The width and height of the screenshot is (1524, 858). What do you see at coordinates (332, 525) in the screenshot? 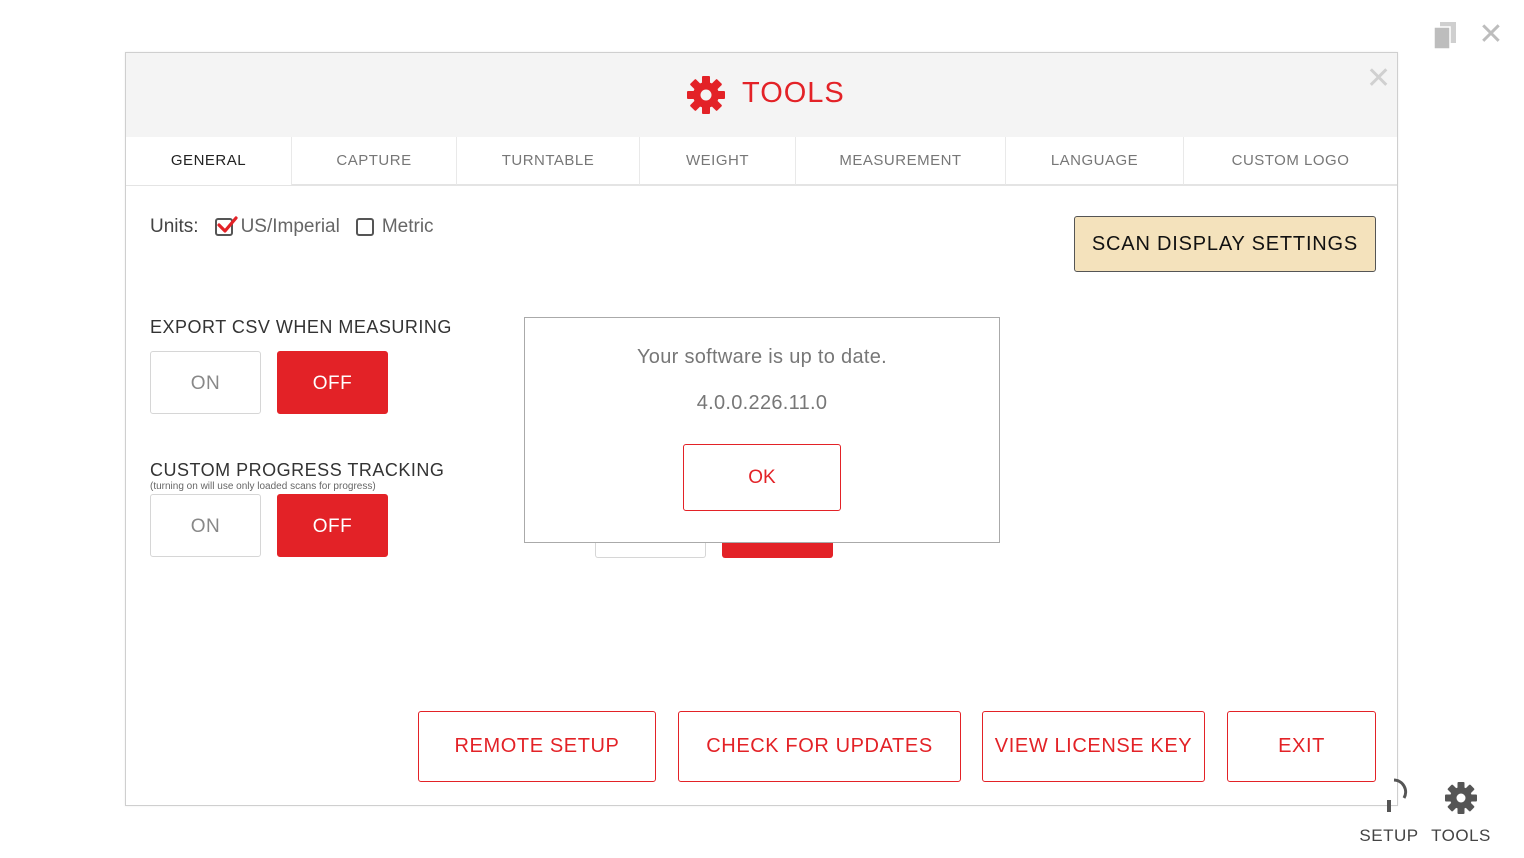
I see `progress-tracking-off-button: OFF` at bounding box center [332, 525].